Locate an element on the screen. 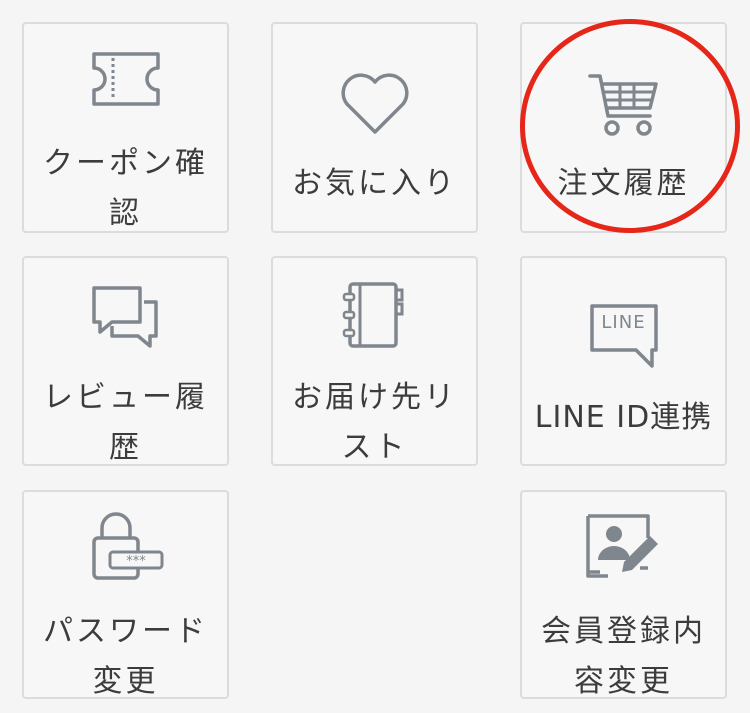  line-link-tile: LINE LINE ID連携 is located at coordinates (623, 361).